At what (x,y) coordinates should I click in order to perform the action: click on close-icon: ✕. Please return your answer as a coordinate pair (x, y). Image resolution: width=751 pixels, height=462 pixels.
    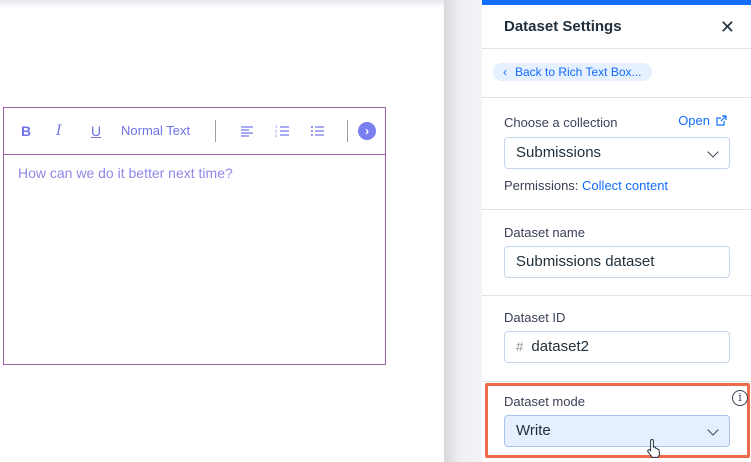
    Looking at the image, I should click on (727, 27).